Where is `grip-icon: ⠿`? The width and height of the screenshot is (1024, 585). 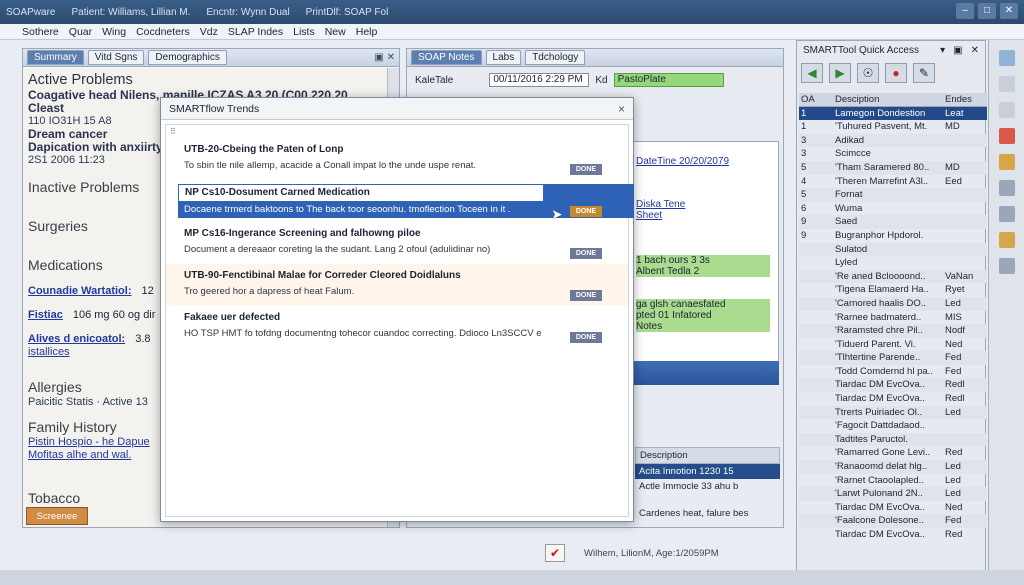 grip-icon: ⠿ is located at coordinates (397, 131).